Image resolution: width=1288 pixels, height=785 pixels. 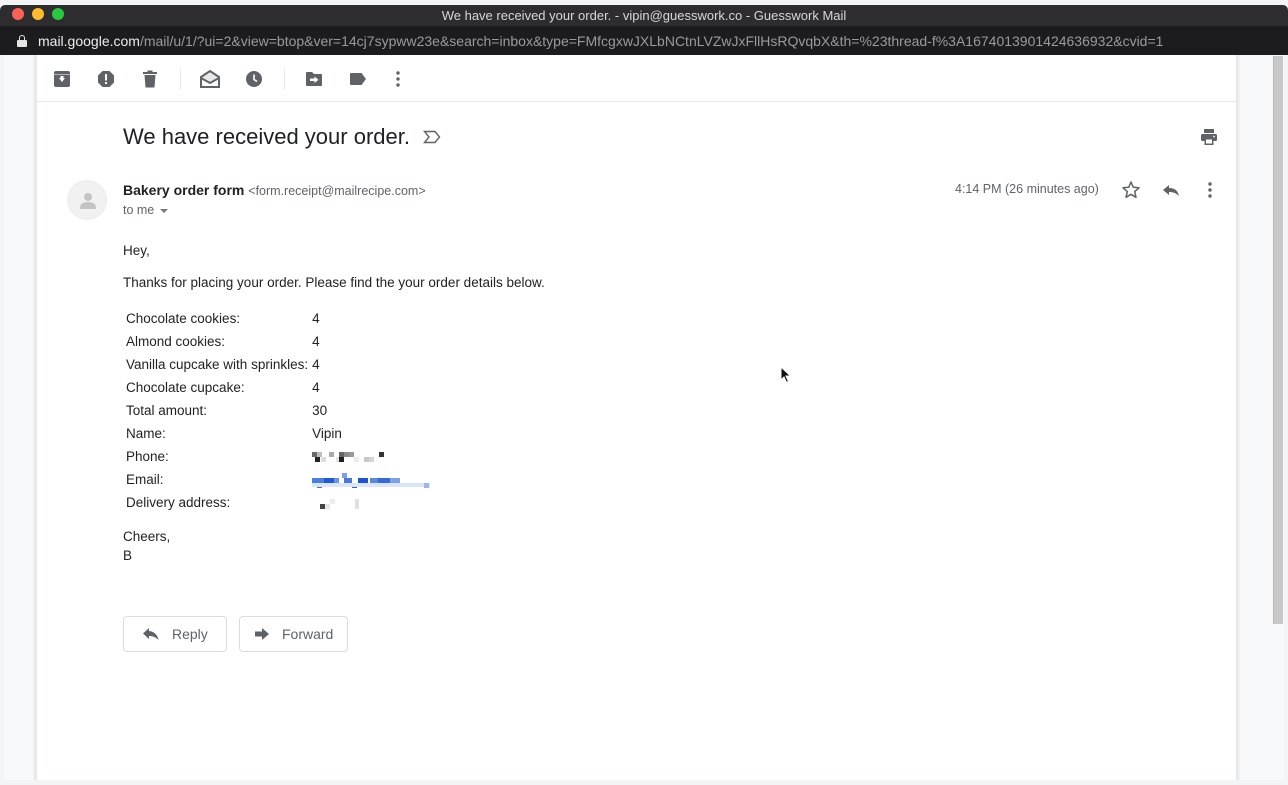 I want to click on archive-icon, so click(x=62, y=79).